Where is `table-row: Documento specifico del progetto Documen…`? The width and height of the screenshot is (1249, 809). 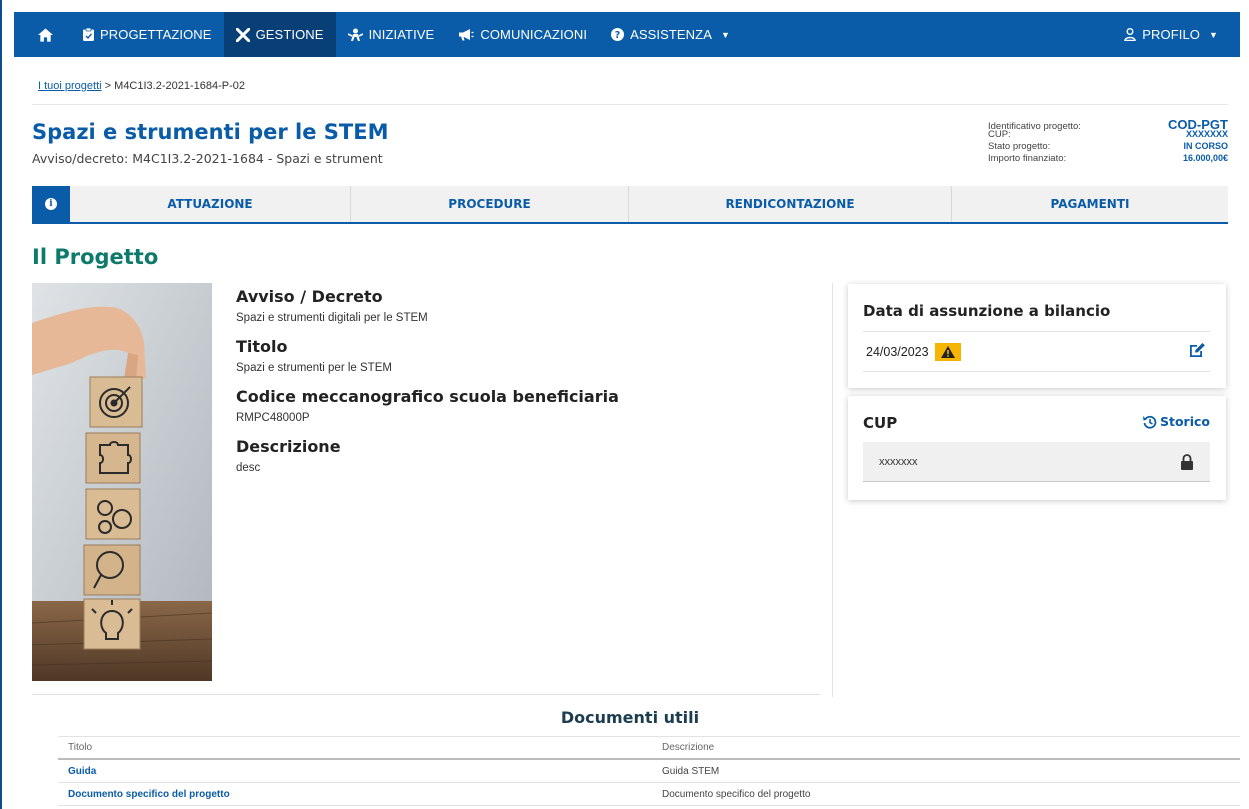
table-row: Documento specifico del progetto Documen… is located at coordinates (649, 794).